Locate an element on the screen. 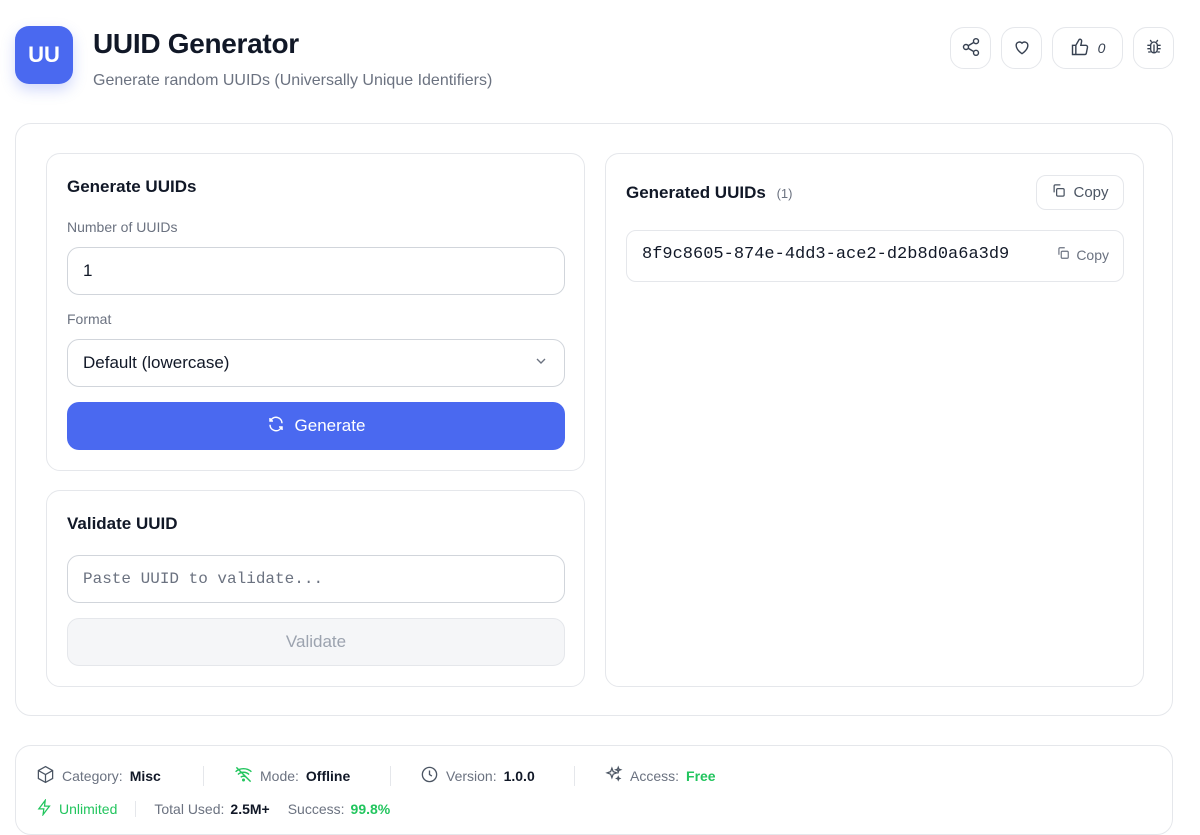  zap-icon is located at coordinates (44, 808).